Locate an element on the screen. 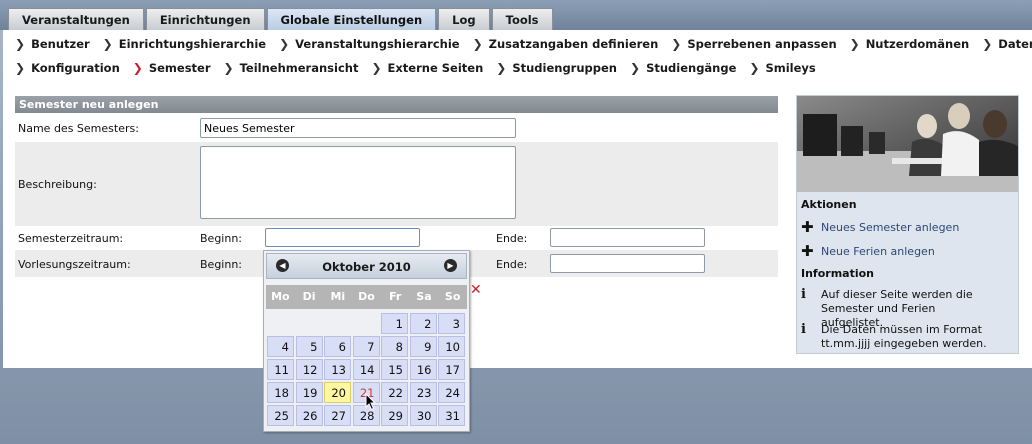  calendar-day: 6 is located at coordinates (337, 346).